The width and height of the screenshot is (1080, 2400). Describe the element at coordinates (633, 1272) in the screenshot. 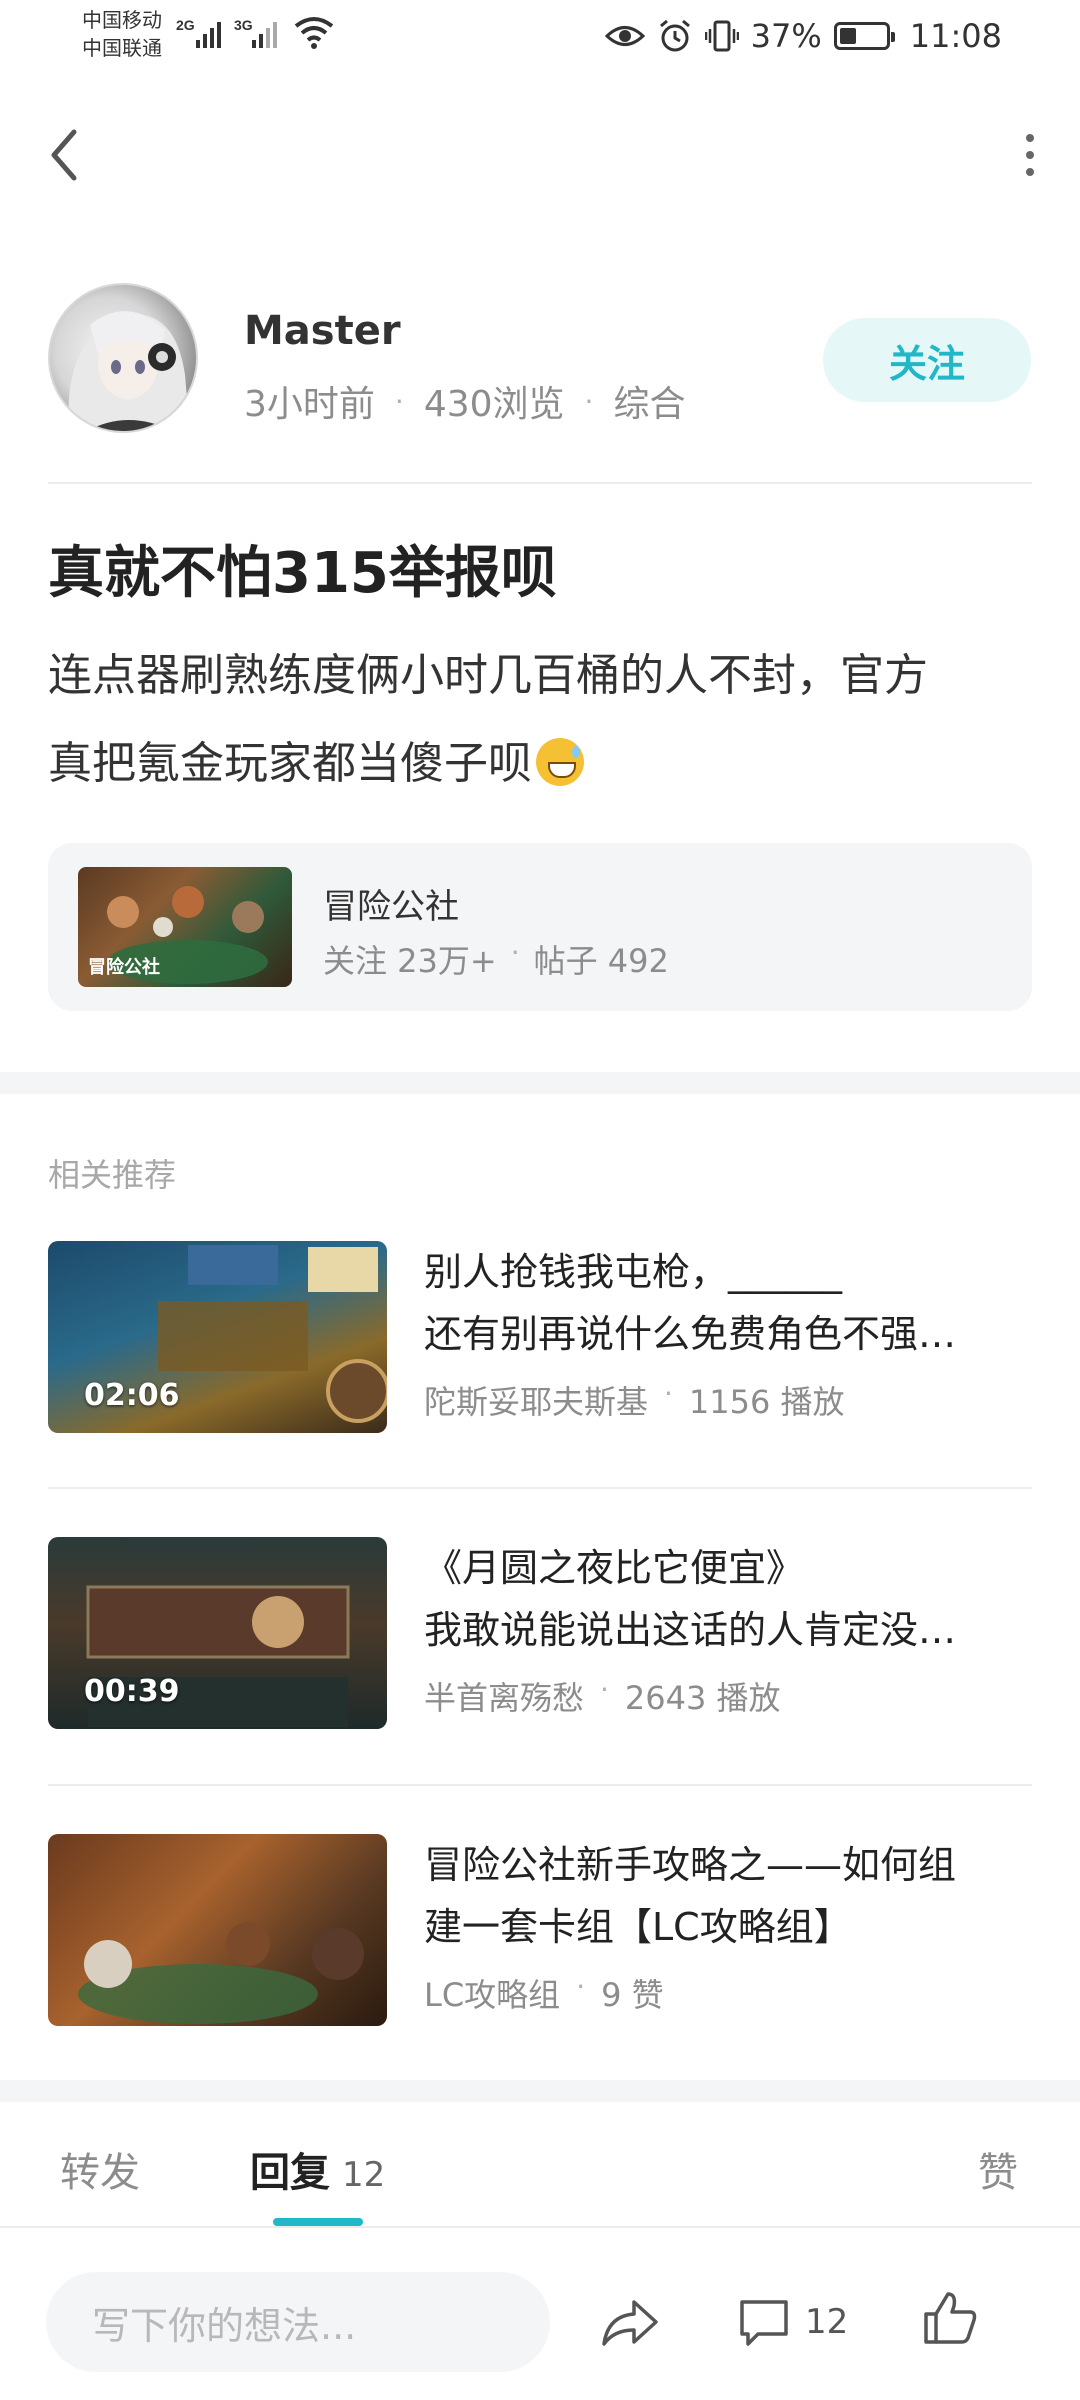

I see `related-title-line: 别人抢钱我屯枪，______` at that location.